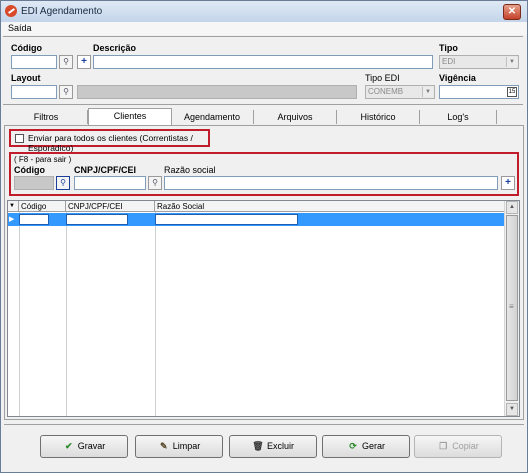  What do you see at coordinates (458, 117) in the screenshot?
I see `tab-logs: Log's` at bounding box center [458, 117].